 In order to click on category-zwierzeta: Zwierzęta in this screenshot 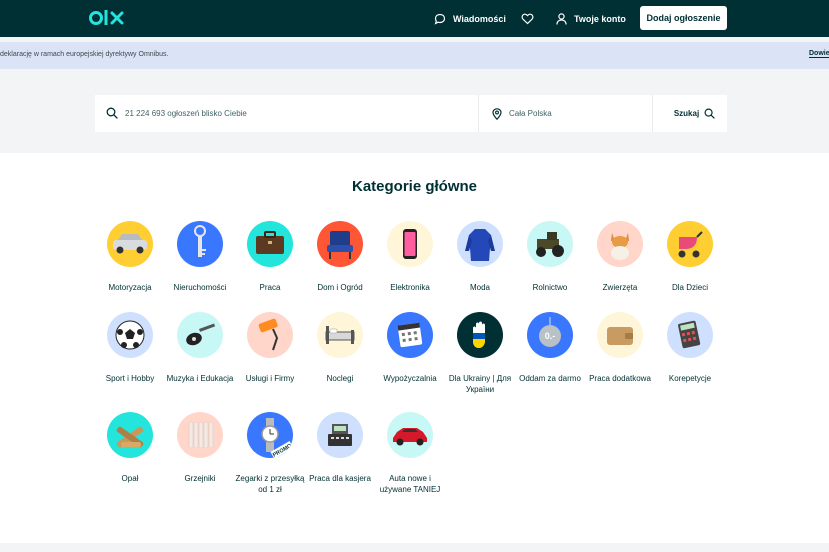, I will do `click(620, 257)`.